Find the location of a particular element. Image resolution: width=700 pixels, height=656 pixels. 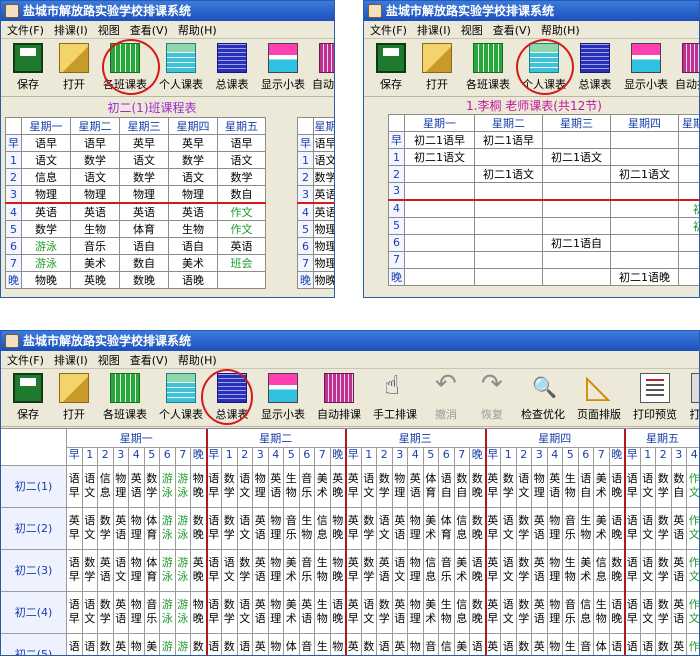

class-row-label: 初二(5) is located at coordinates (34, 644).